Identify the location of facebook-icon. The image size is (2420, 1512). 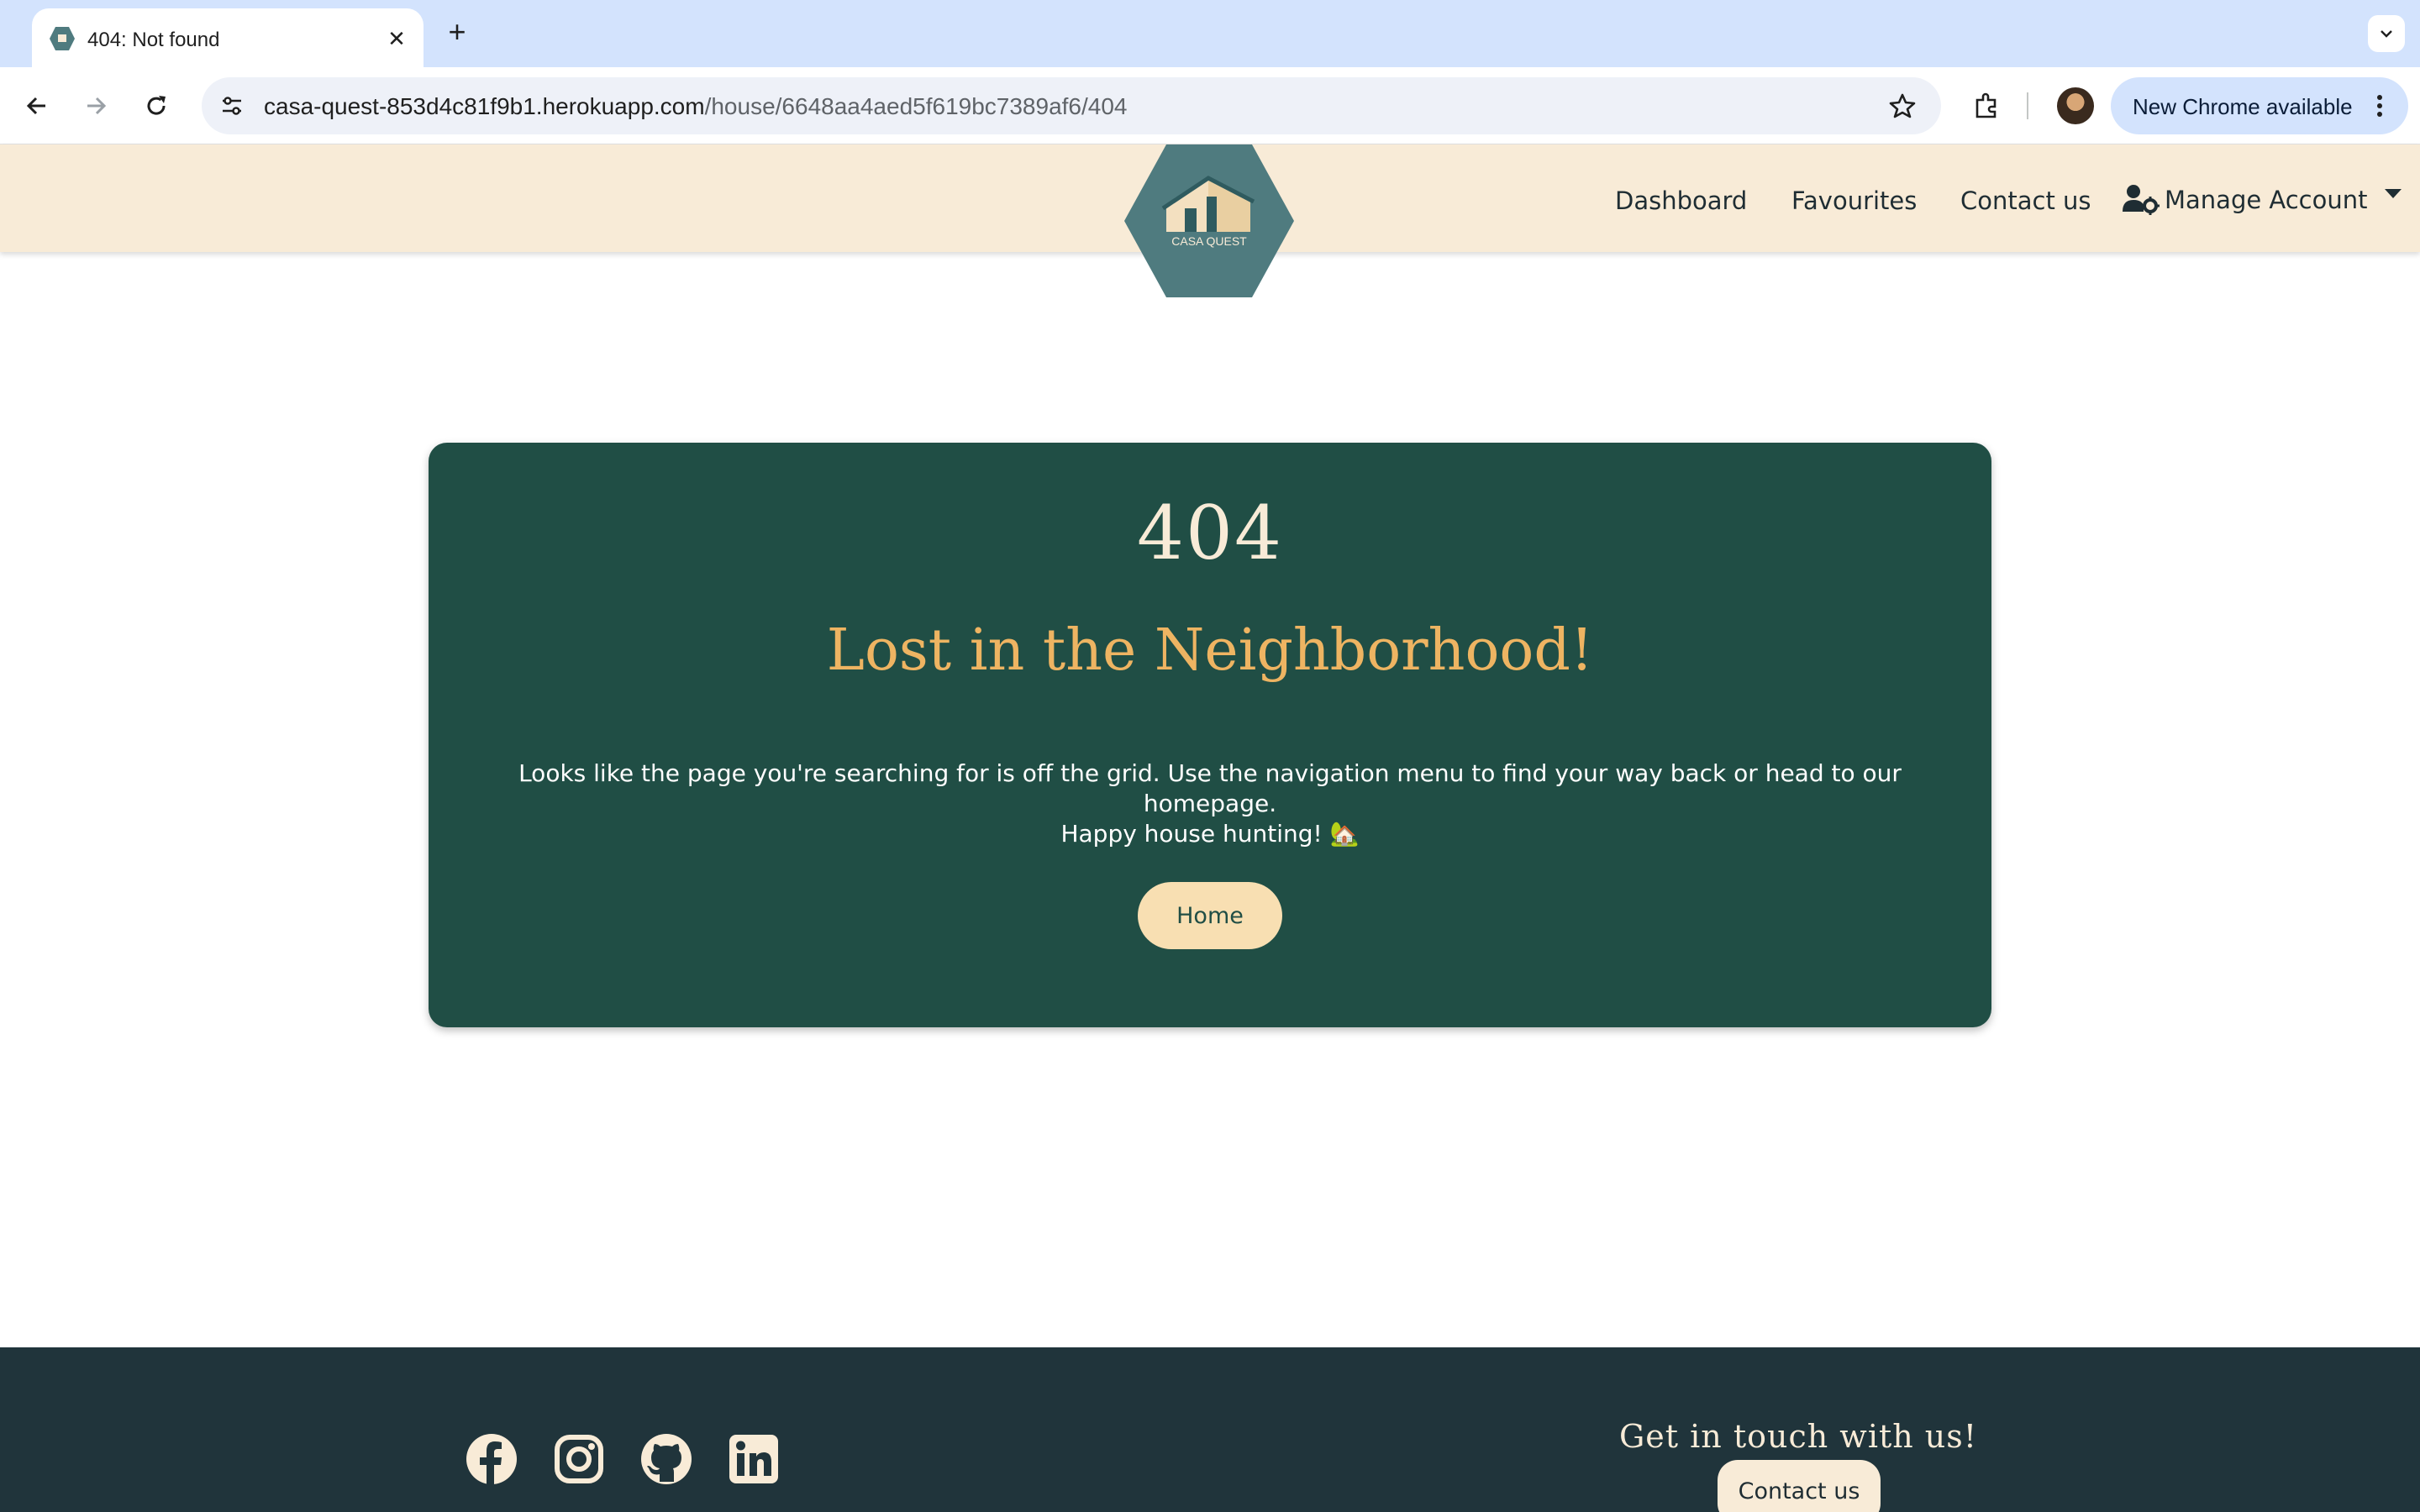
(492, 1459).